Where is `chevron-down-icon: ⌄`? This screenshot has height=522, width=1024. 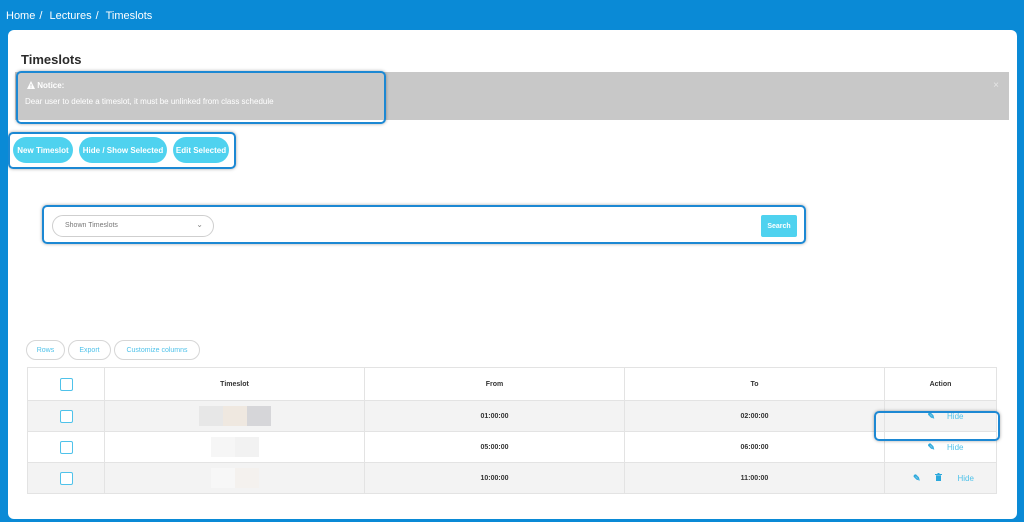 chevron-down-icon: ⌄ is located at coordinates (199, 224).